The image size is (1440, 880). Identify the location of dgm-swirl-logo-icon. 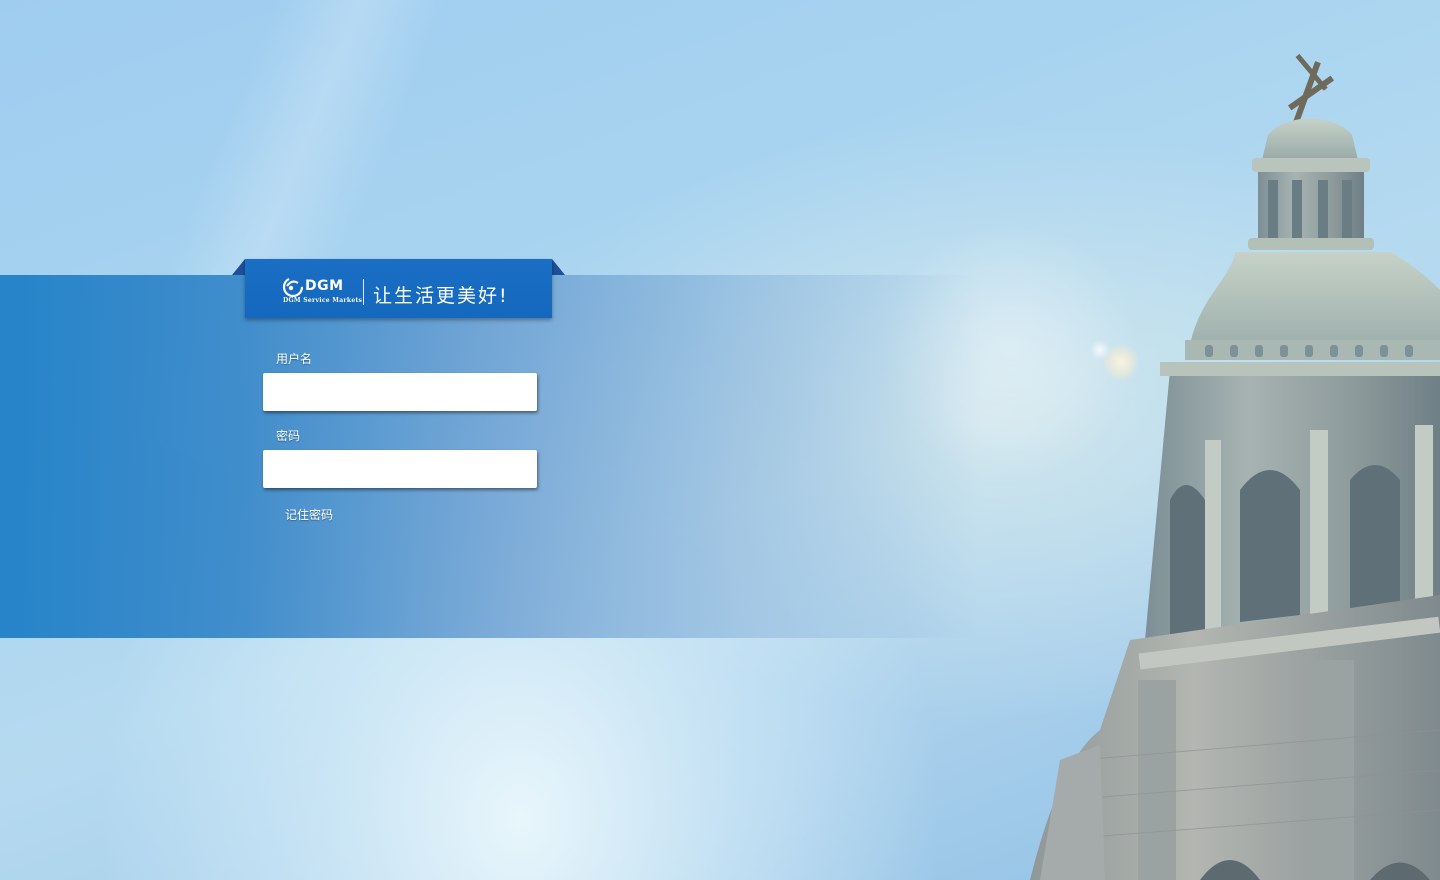
(293, 287).